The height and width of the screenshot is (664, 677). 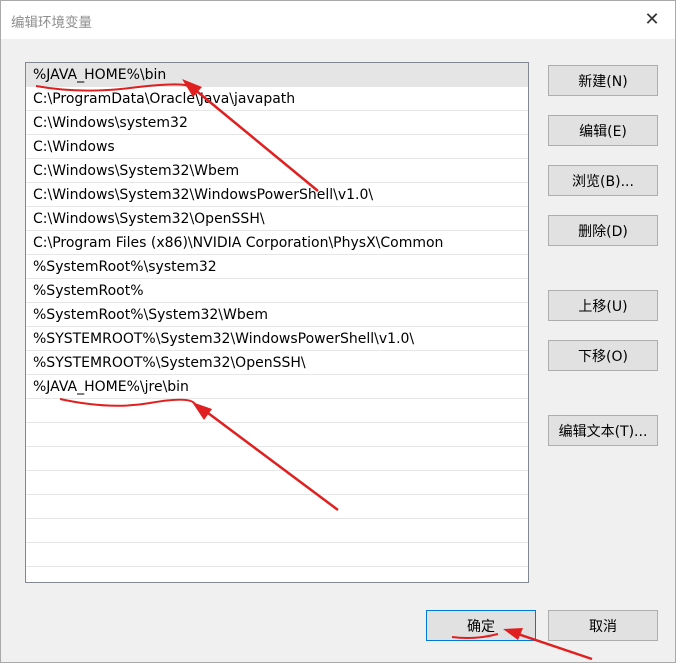 What do you see at coordinates (481, 625) in the screenshot?
I see `ok-button: 确定` at bounding box center [481, 625].